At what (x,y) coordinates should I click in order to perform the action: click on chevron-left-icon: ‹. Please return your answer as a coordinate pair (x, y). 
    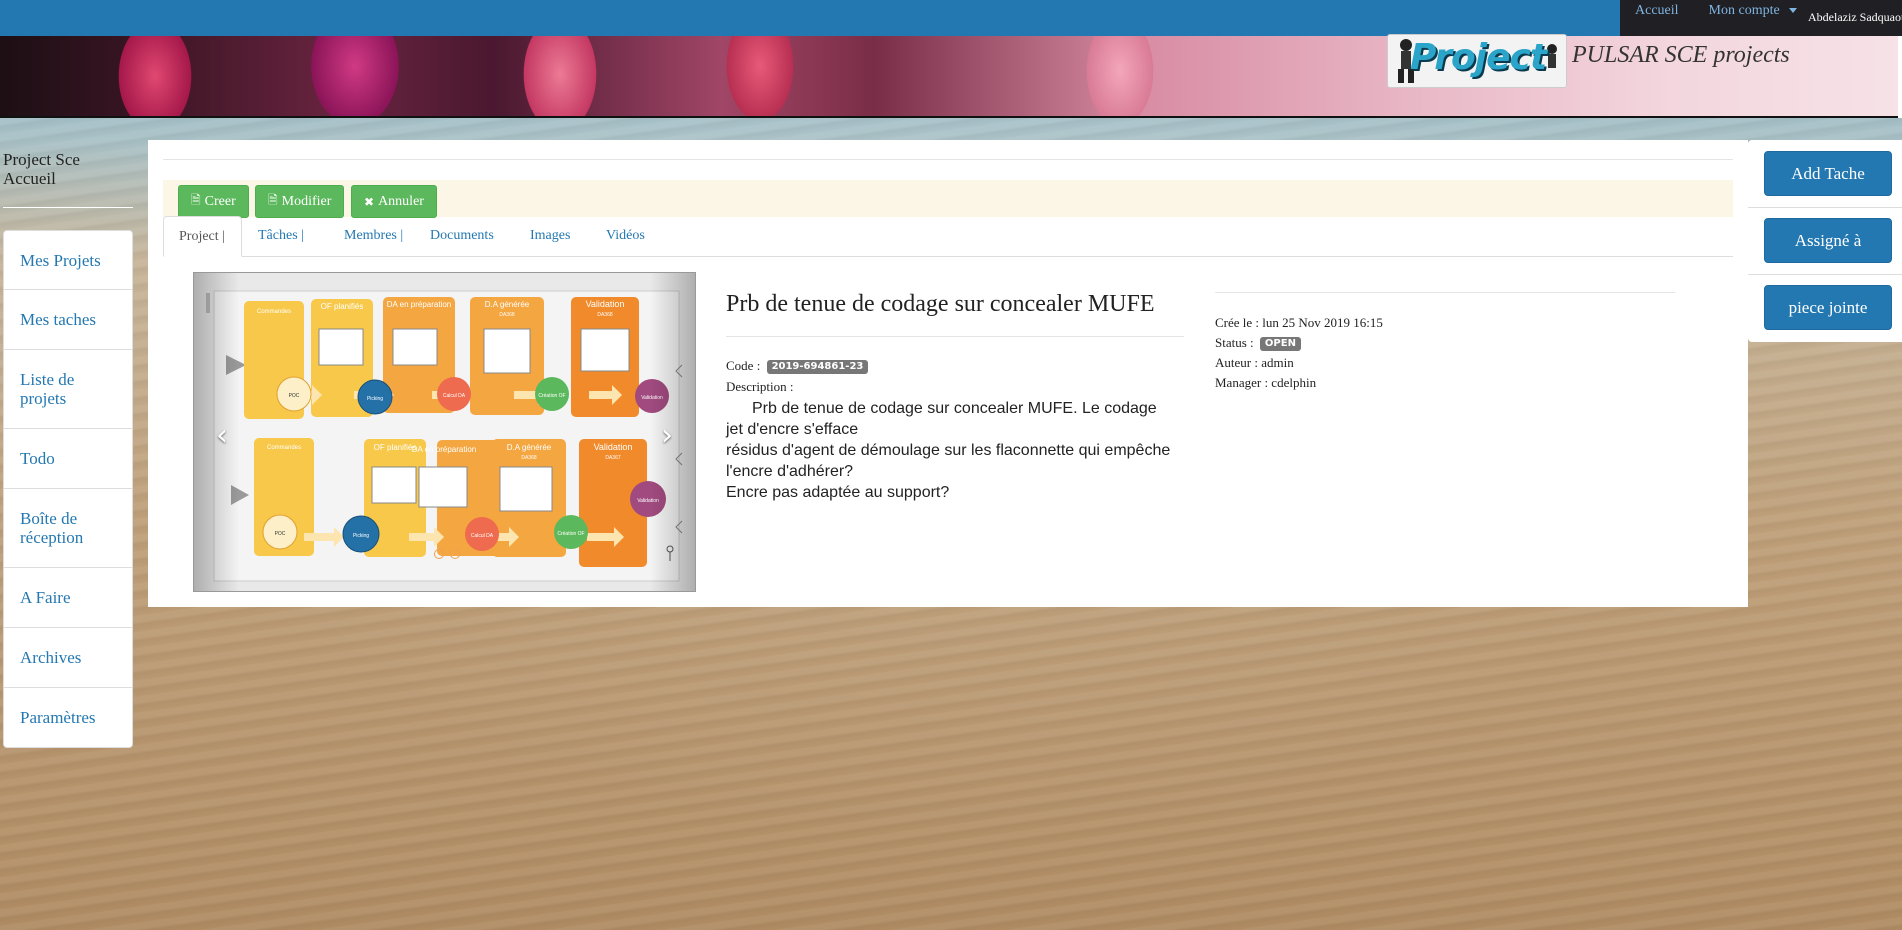
    Looking at the image, I should click on (222, 435).